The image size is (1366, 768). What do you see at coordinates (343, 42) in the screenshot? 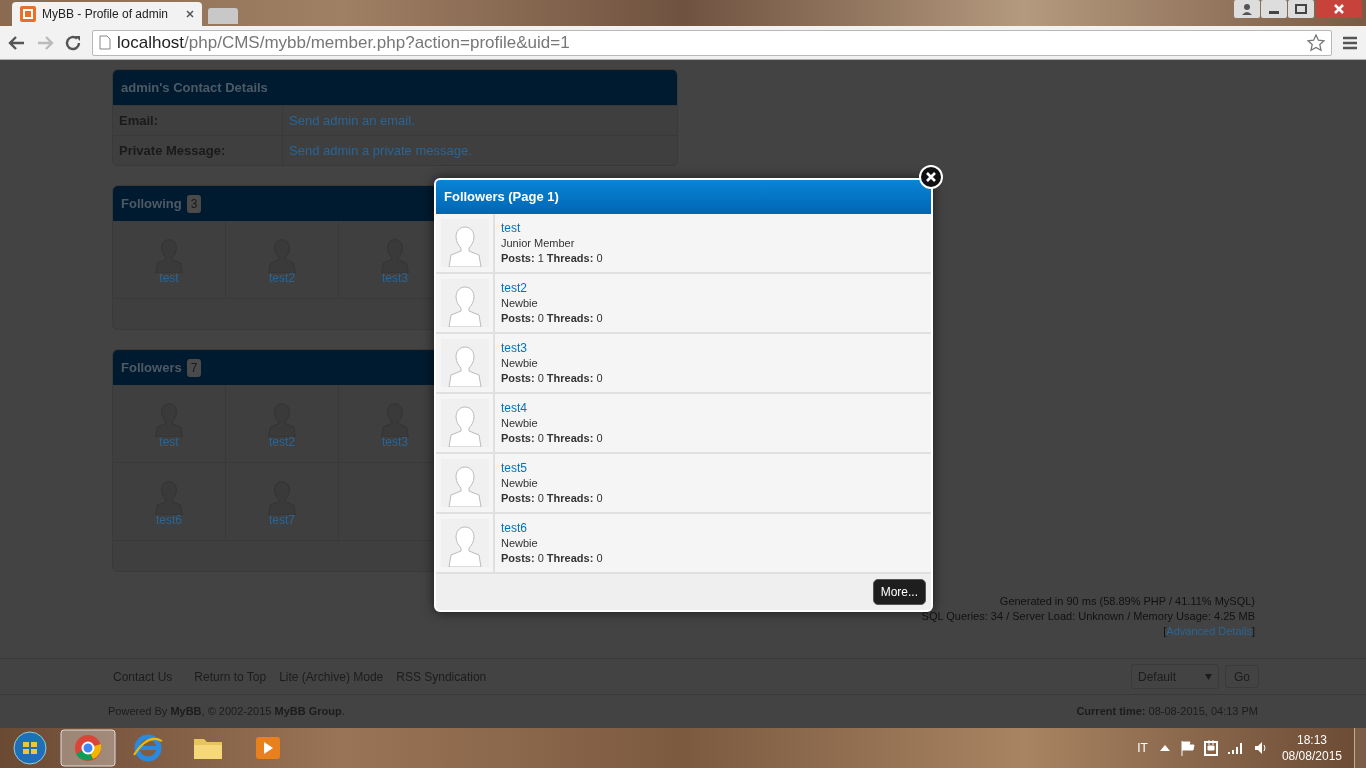
I see `url-text: localhost/php/CMS/mybb/member.php?action=profile&uid=1` at bounding box center [343, 42].